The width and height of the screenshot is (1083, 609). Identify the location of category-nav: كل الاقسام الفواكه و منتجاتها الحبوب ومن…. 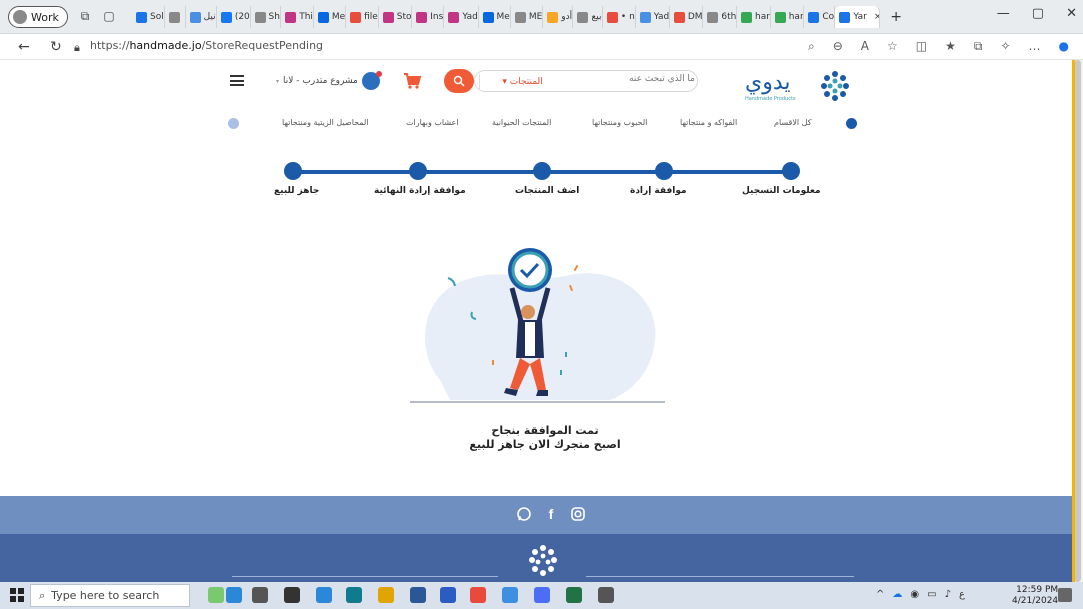
(543, 125).